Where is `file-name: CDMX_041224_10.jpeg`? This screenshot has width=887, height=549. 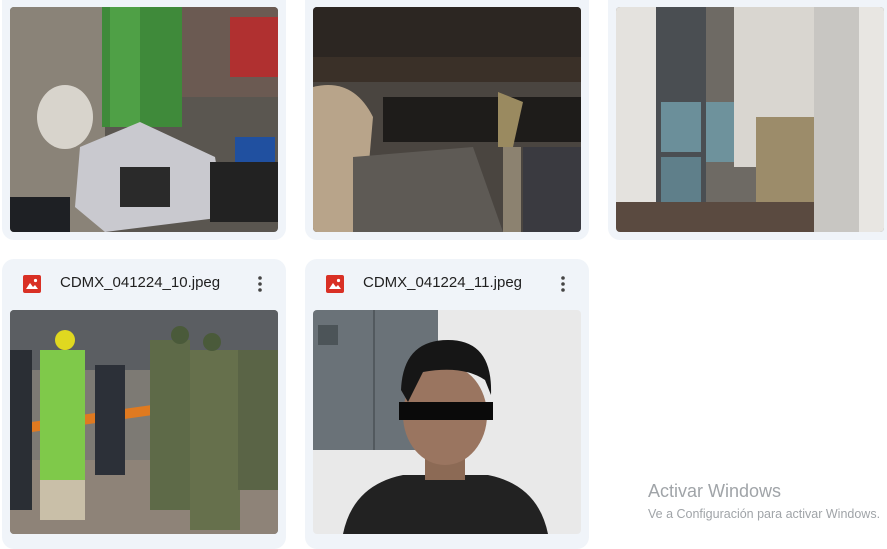
file-name: CDMX_041224_10.jpeg is located at coordinates (140, 282).